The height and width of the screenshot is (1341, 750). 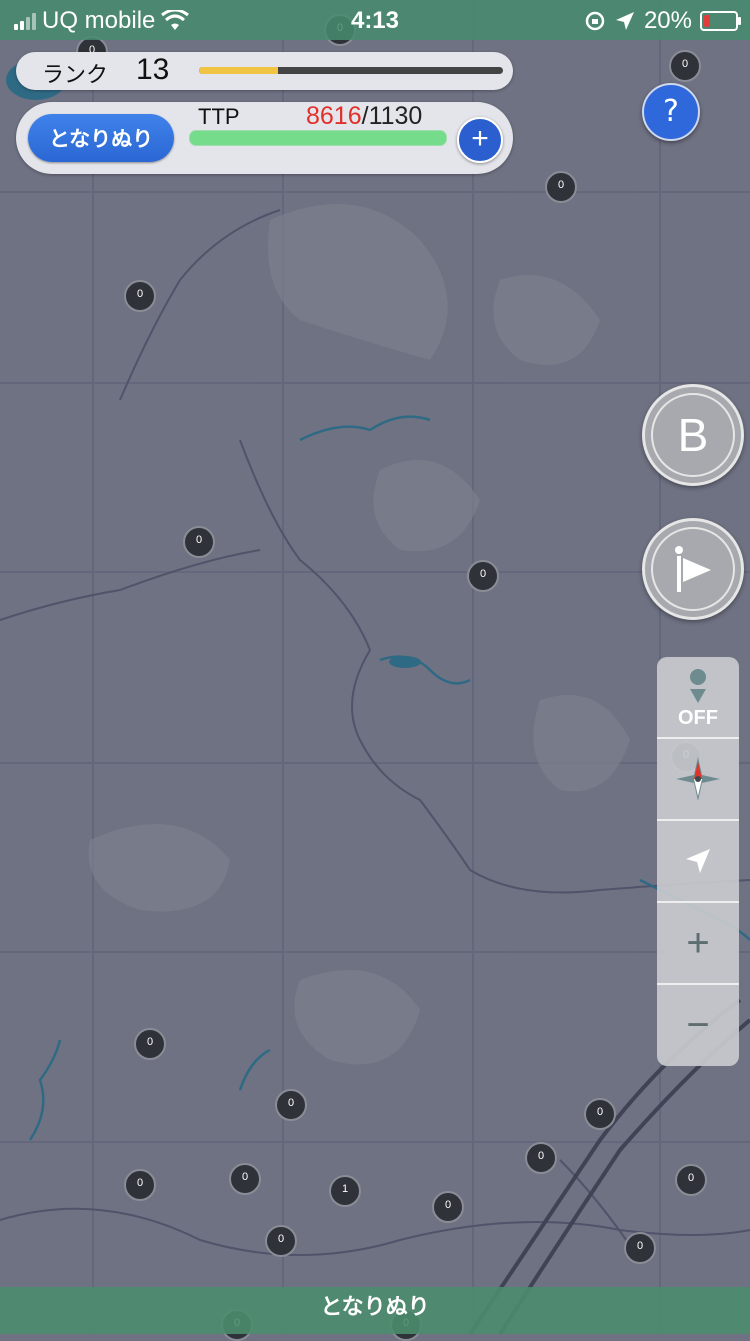 I want to click on bottom-bar-label: となりぬり, so click(x=375, y=1307).